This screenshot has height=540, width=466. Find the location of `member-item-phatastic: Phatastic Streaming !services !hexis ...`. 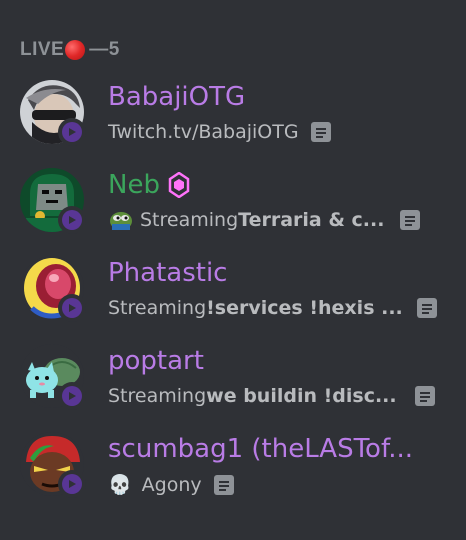

member-item-phatastic: Phatastic Streaming !services !hexis ... is located at coordinates (240, 291).